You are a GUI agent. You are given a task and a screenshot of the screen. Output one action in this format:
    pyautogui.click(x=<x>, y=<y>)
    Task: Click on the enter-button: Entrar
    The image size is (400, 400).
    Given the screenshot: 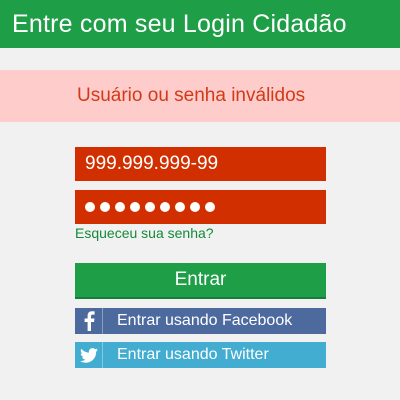 What is the action you would take?
    pyautogui.click(x=200, y=281)
    